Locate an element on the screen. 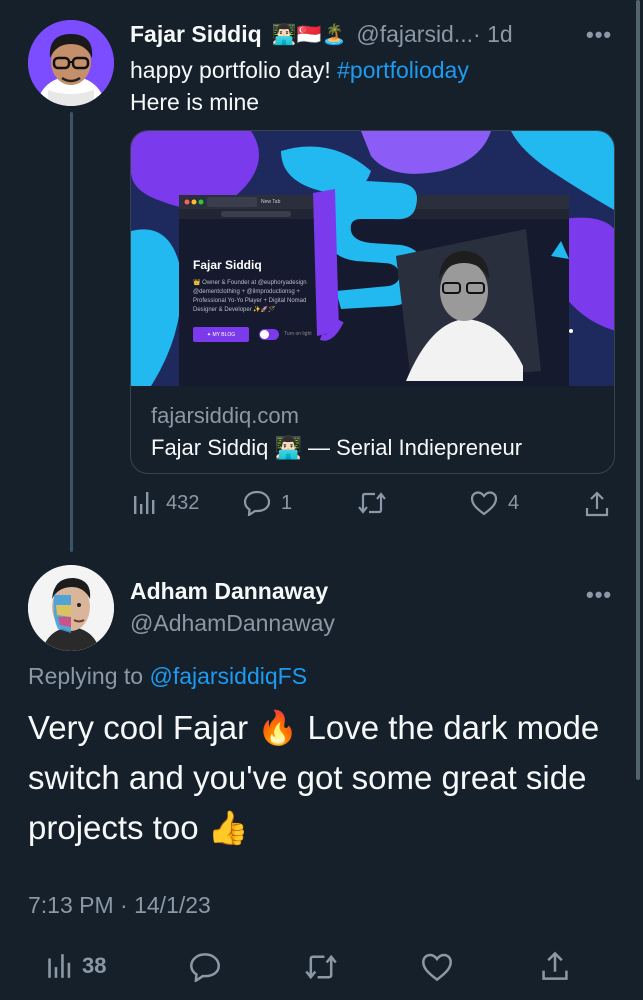 This screenshot has width=643, height=1000. reply-like-action is located at coordinates (437, 967).